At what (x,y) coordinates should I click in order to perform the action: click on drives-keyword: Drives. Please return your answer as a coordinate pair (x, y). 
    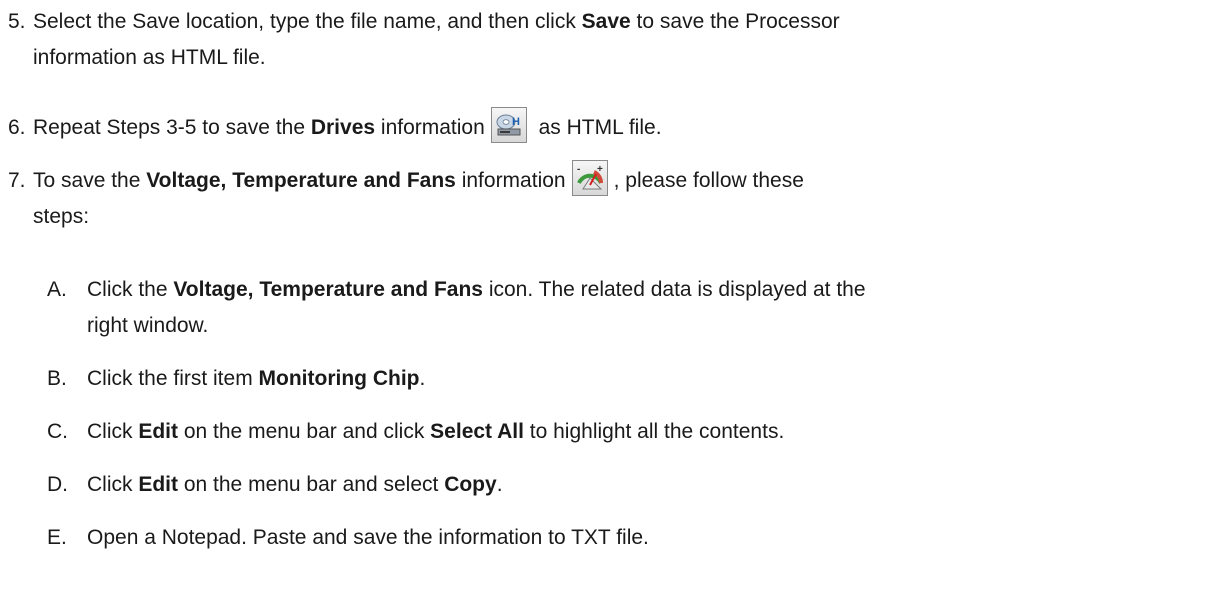
    Looking at the image, I should click on (343, 127).